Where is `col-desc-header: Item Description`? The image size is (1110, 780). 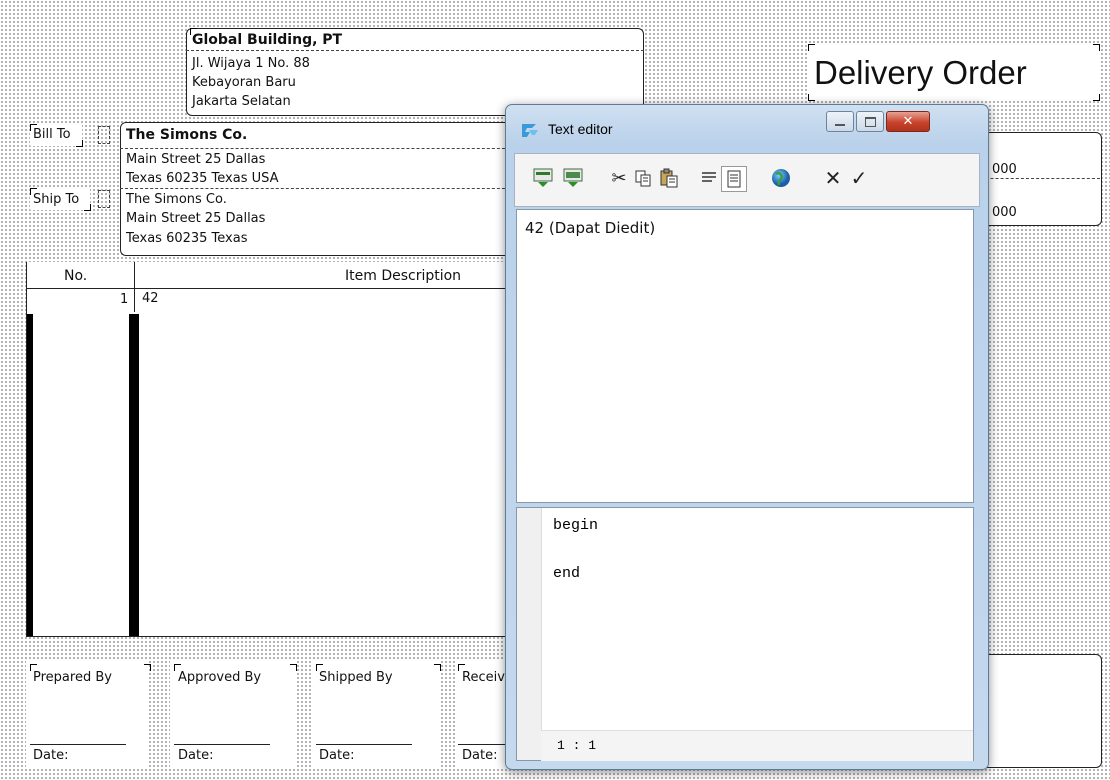
col-desc-header: Item Description is located at coordinates (403, 276).